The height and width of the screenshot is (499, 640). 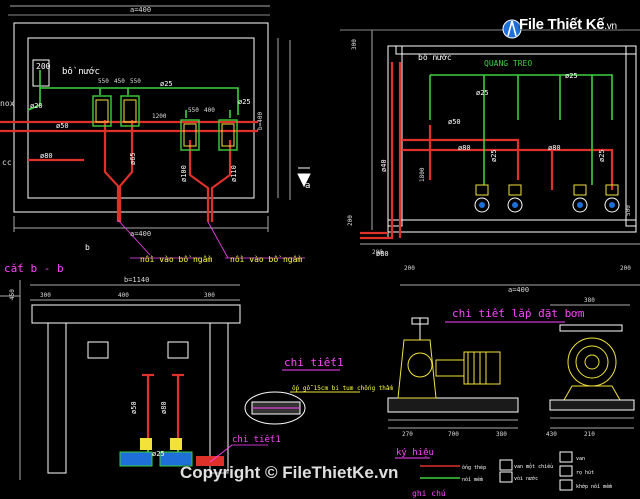 What do you see at coordinates (134, 407) in the screenshot?
I see `section-b-pipe-label-0: ø50` at bounding box center [134, 407].